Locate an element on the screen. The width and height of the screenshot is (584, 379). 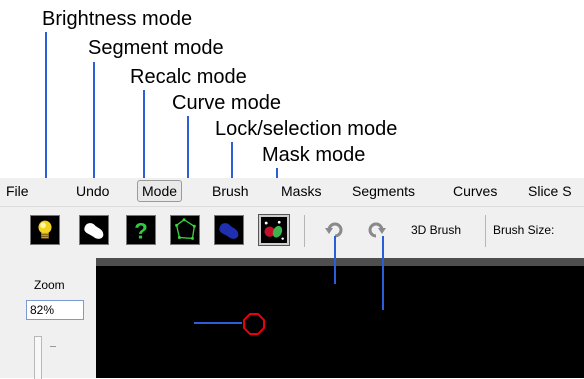
redo-arrow-icon is located at coordinates (377, 230).